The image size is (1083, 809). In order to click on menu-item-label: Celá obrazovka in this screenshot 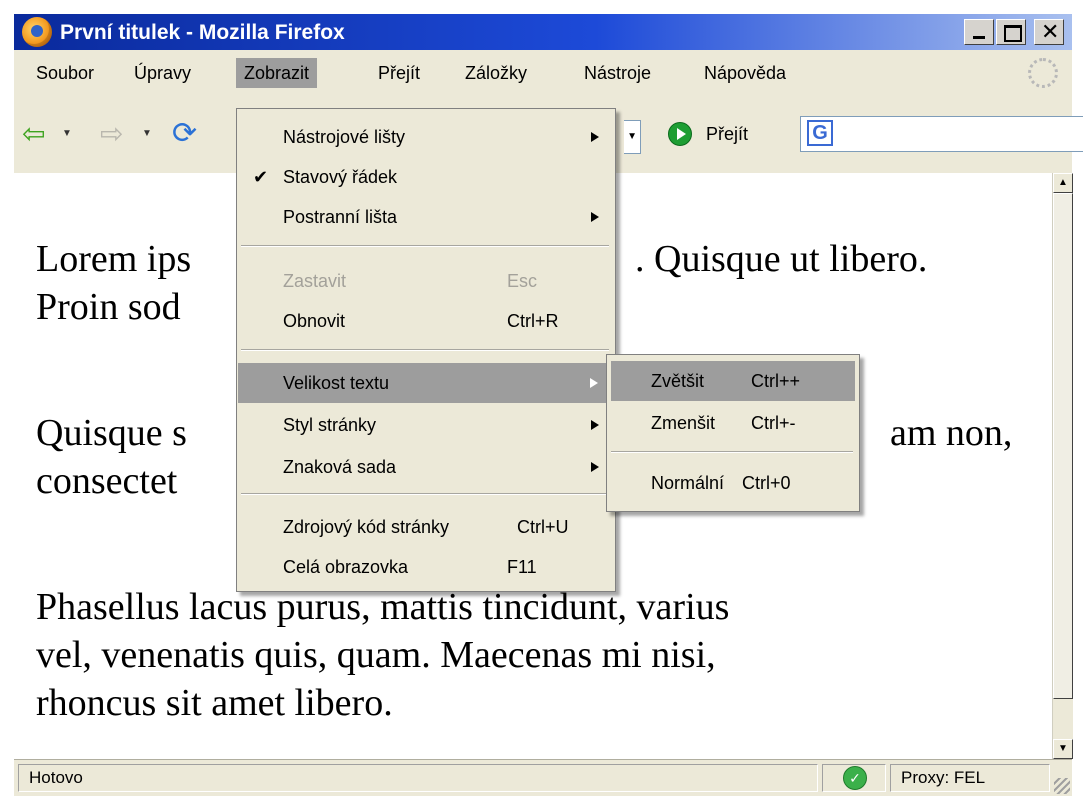, I will do `click(346, 567)`.